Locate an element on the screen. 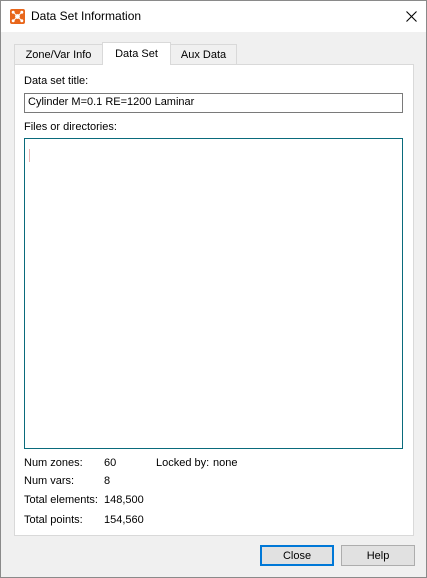 The image size is (427, 578). files-label: Files or directories: is located at coordinates (70, 127).